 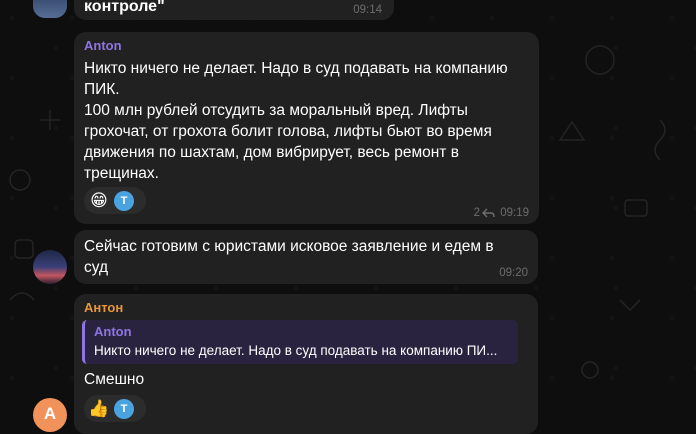 I want to click on reply-count: 2, so click(x=484, y=213).